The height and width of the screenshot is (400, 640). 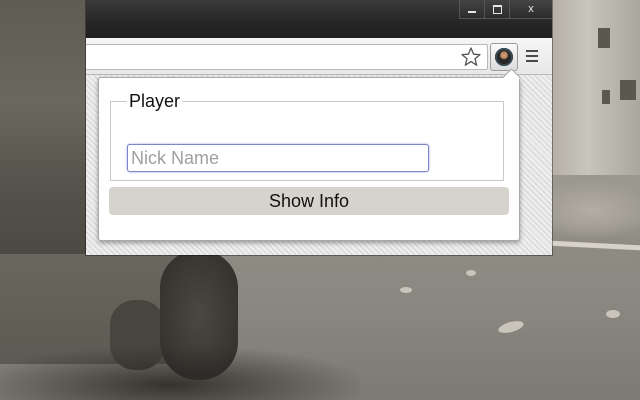 What do you see at coordinates (155, 101) in the screenshot?
I see `player-legend: Player` at bounding box center [155, 101].